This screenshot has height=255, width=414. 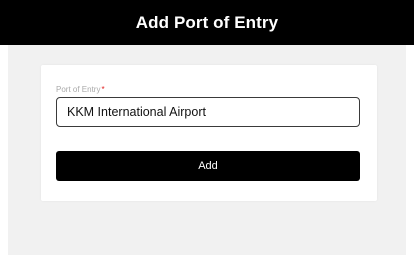 What do you see at coordinates (103, 89) in the screenshot?
I see `required-asterisk: *` at bounding box center [103, 89].